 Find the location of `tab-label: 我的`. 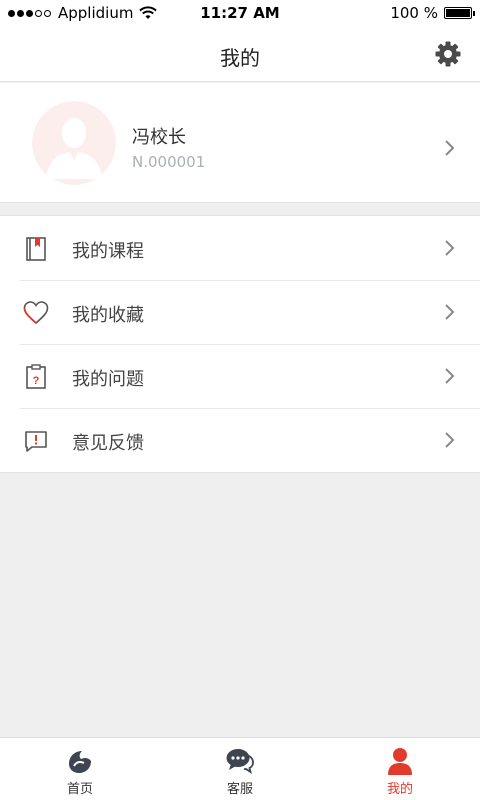

tab-label: 我的 is located at coordinates (399, 789).